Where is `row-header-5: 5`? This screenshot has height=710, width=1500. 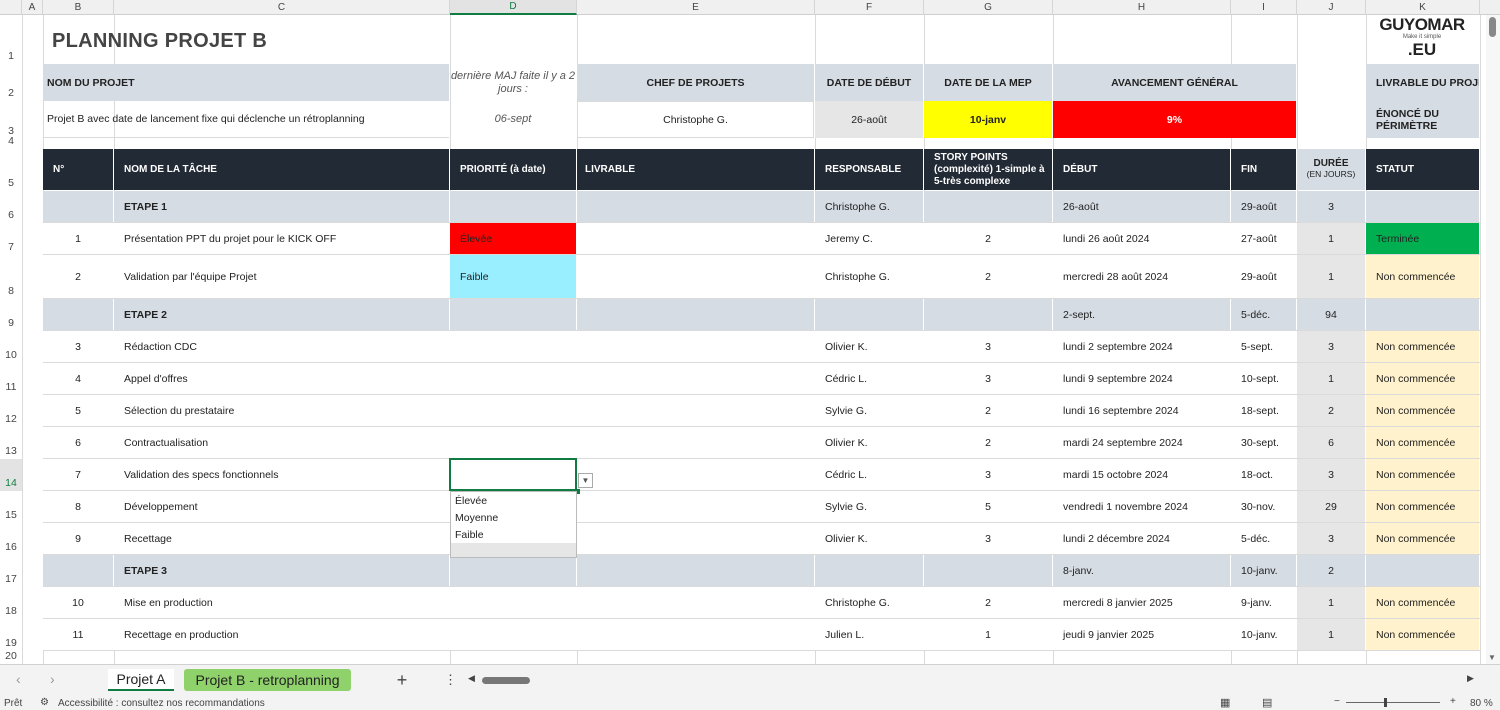 row-header-5: 5 is located at coordinates (11, 170).